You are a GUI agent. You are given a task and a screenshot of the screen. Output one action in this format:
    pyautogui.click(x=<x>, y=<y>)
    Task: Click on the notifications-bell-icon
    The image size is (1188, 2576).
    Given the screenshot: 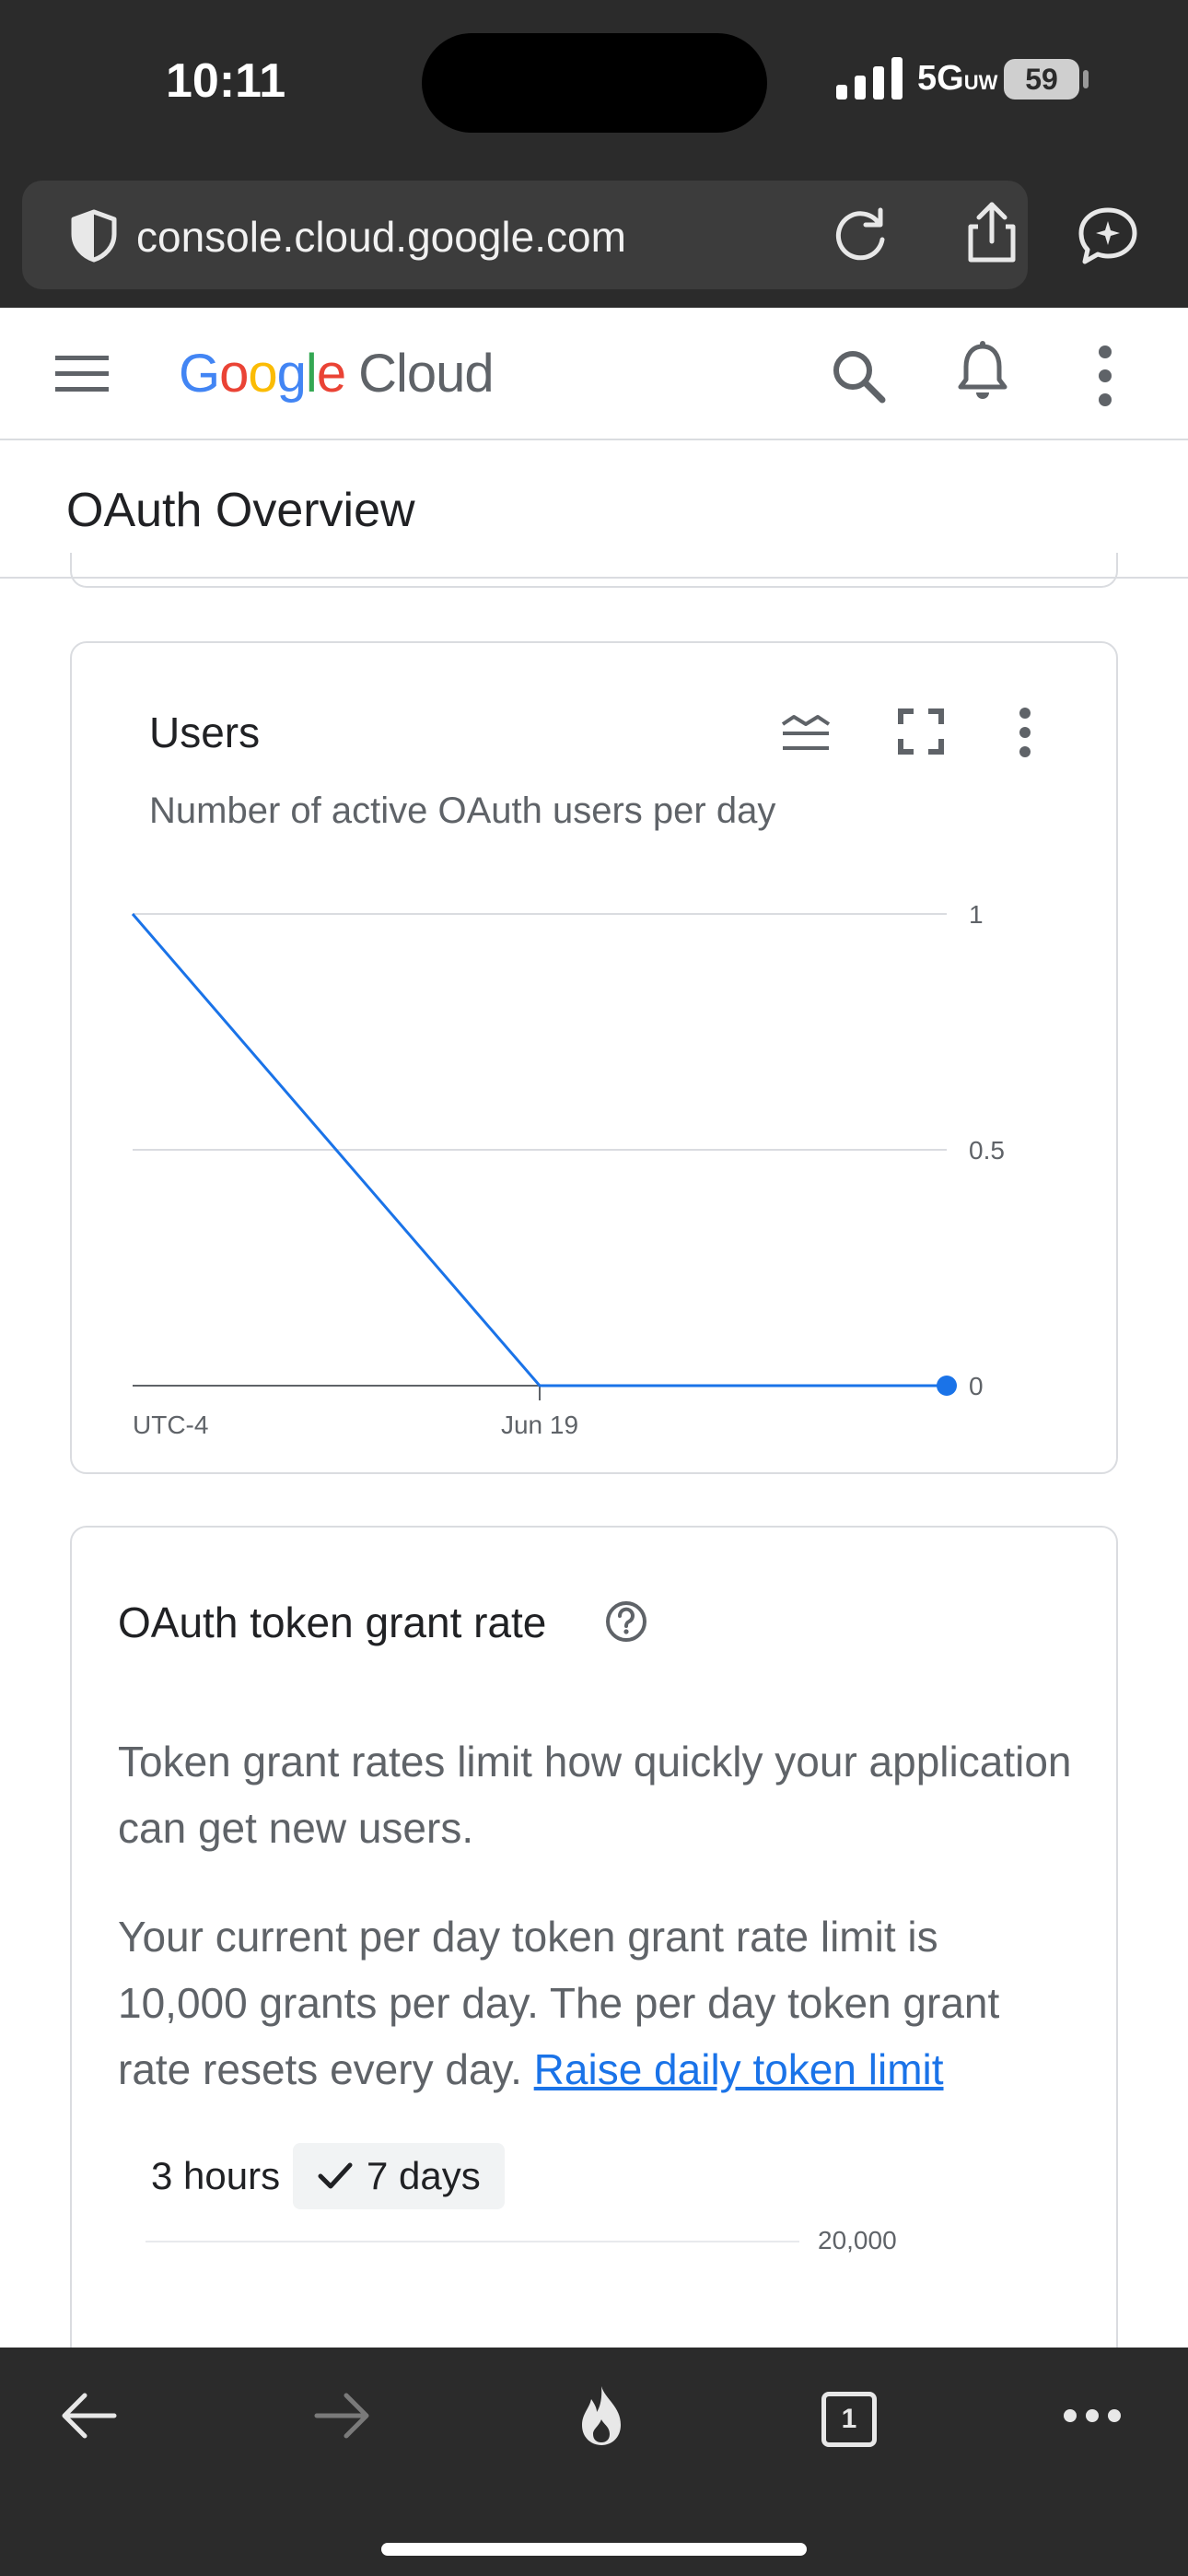 What is the action you would take?
    pyautogui.click(x=982, y=370)
    